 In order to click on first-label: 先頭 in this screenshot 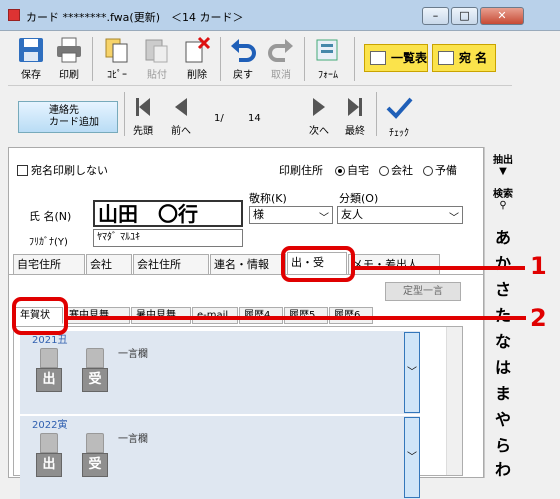, I will do `click(143, 131)`.